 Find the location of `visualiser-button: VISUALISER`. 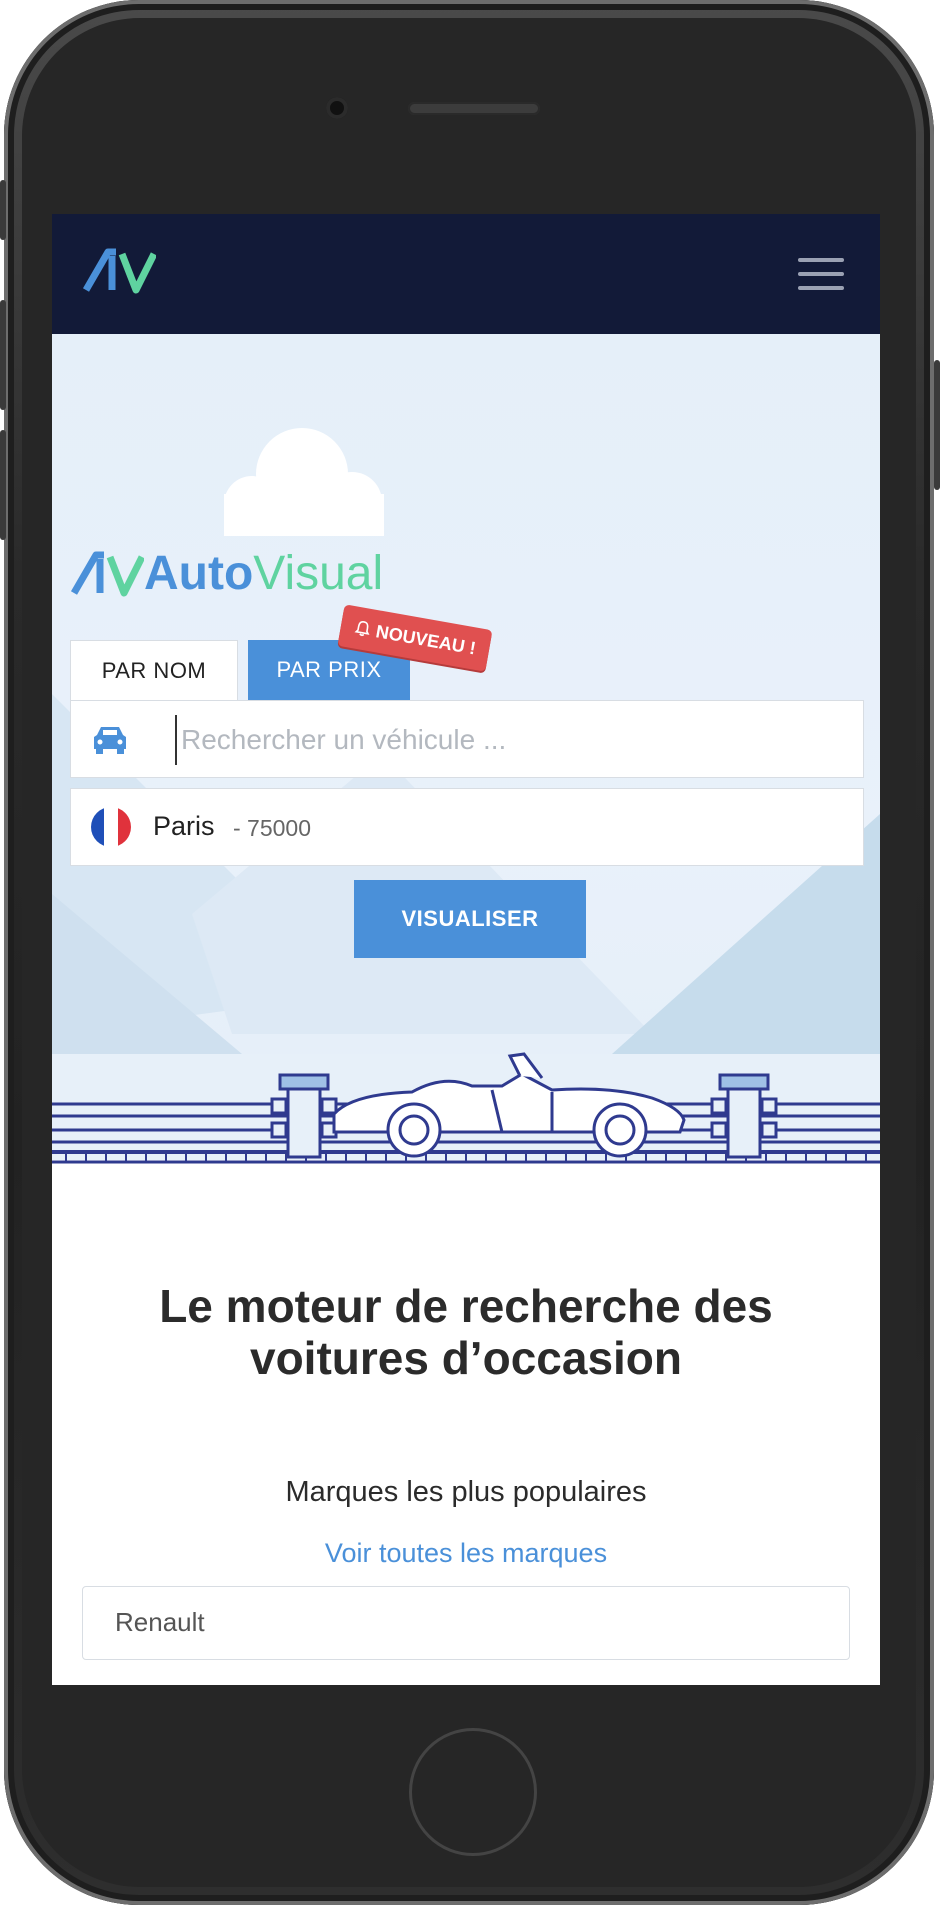

visualiser-button: VISUALISER is located at coordinates (470, 919).